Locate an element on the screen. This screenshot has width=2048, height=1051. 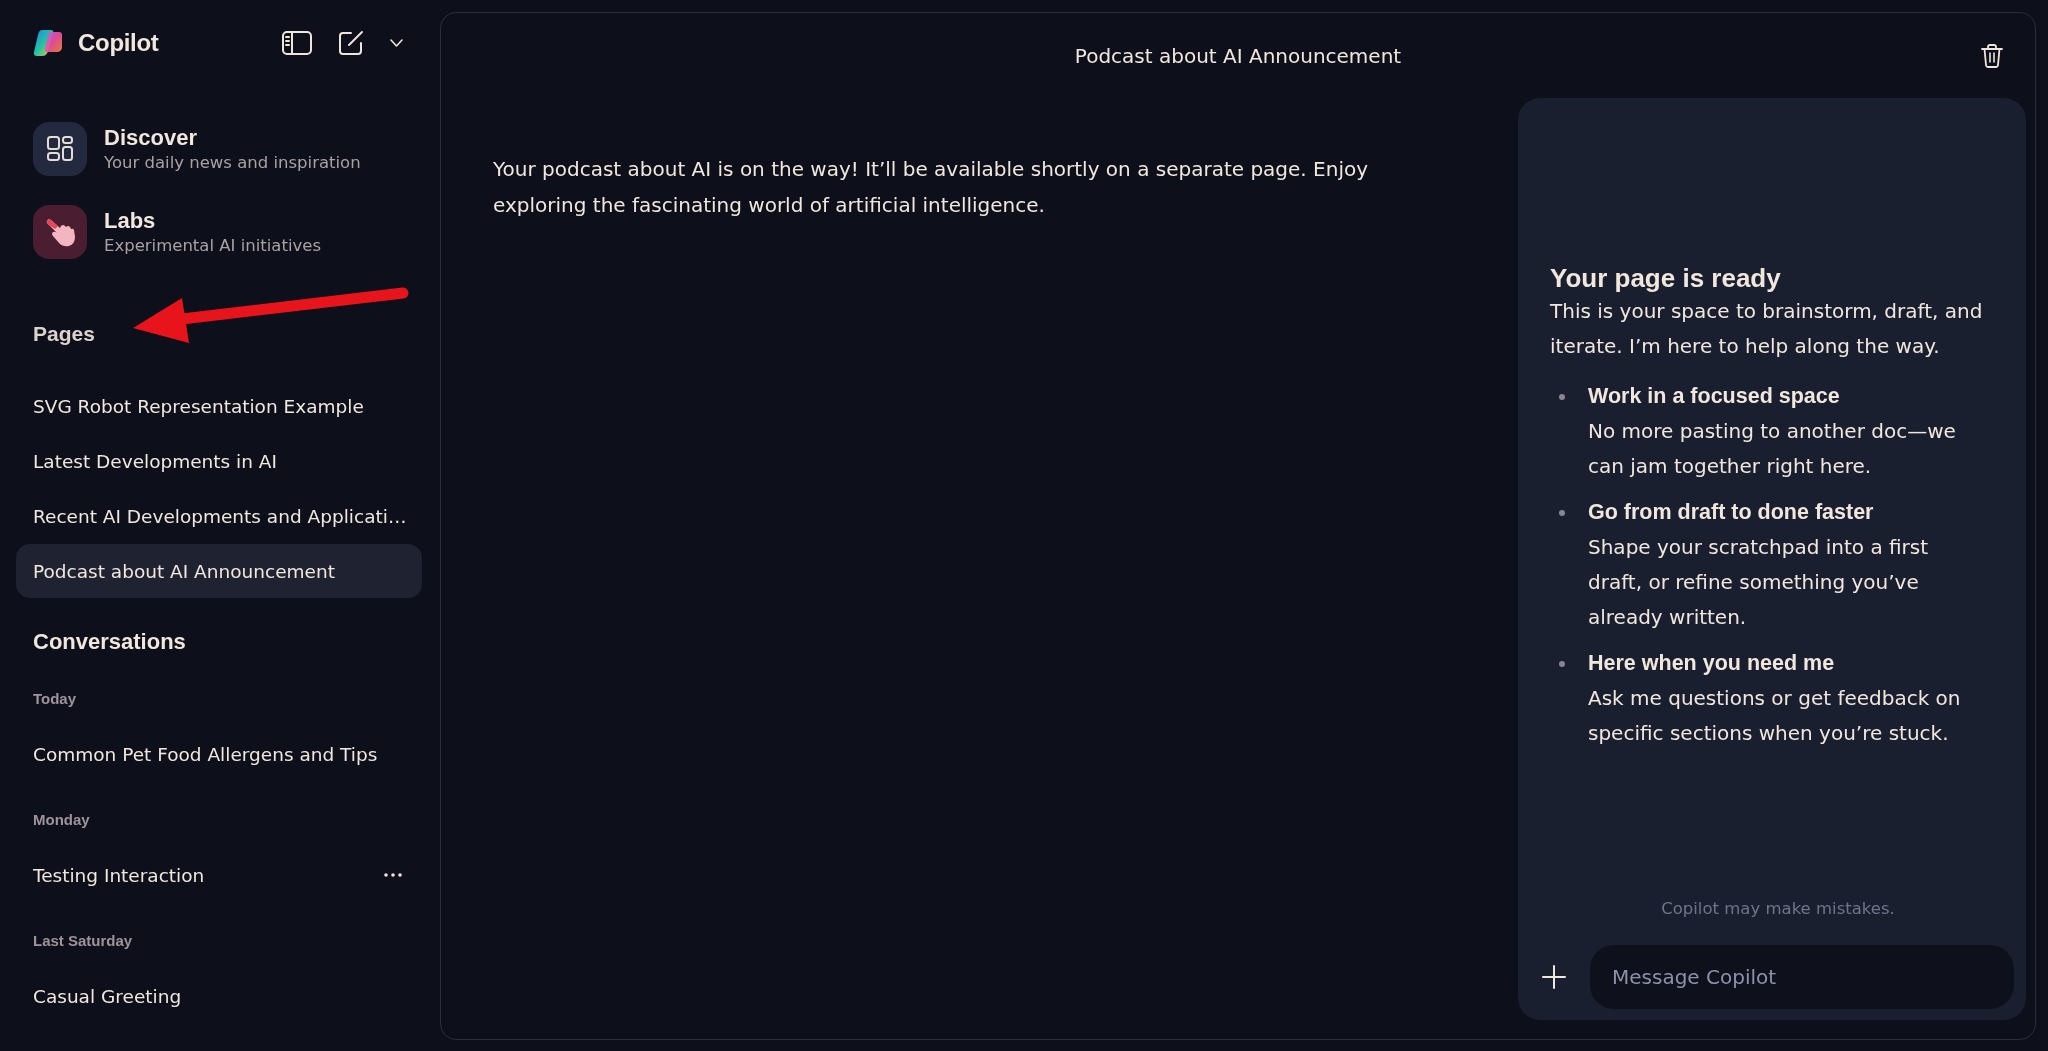
add-button is located at coordinates (1554, 977).